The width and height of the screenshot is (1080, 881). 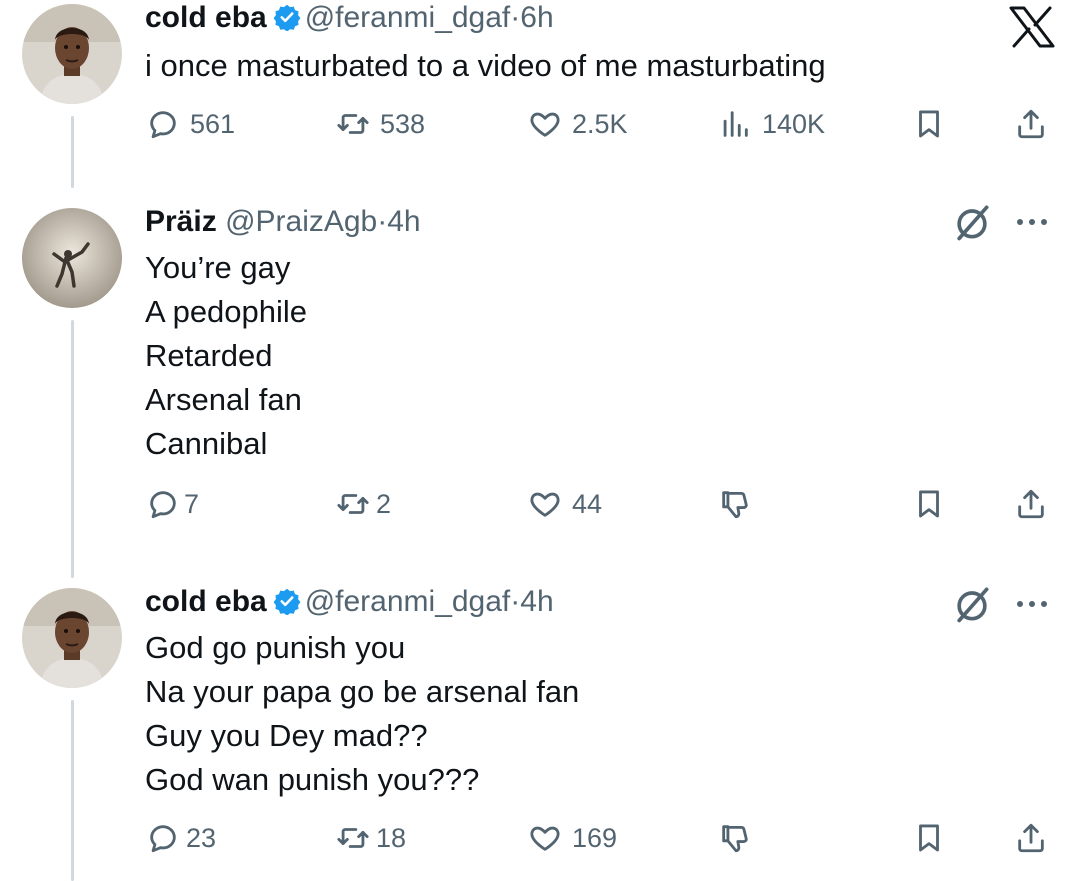 I want to click on like-count: 44, so click(x=587, y=503).